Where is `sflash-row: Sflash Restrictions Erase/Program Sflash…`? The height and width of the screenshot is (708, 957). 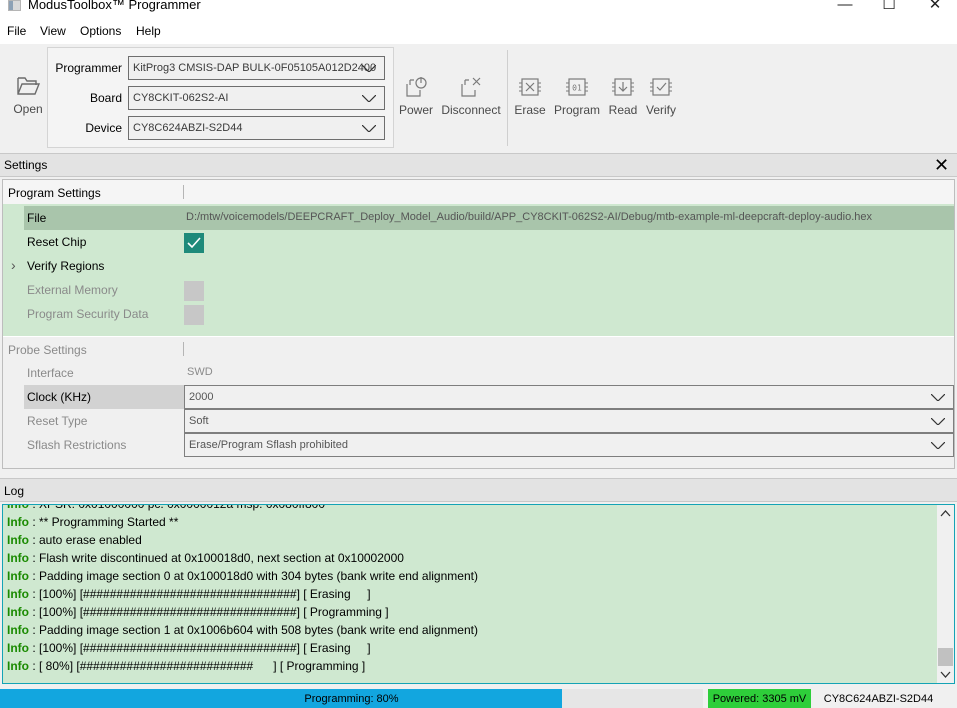 sflash-row: Sflash Restrictions Erase/Program Sflash… is located at coordinates (478, 445).